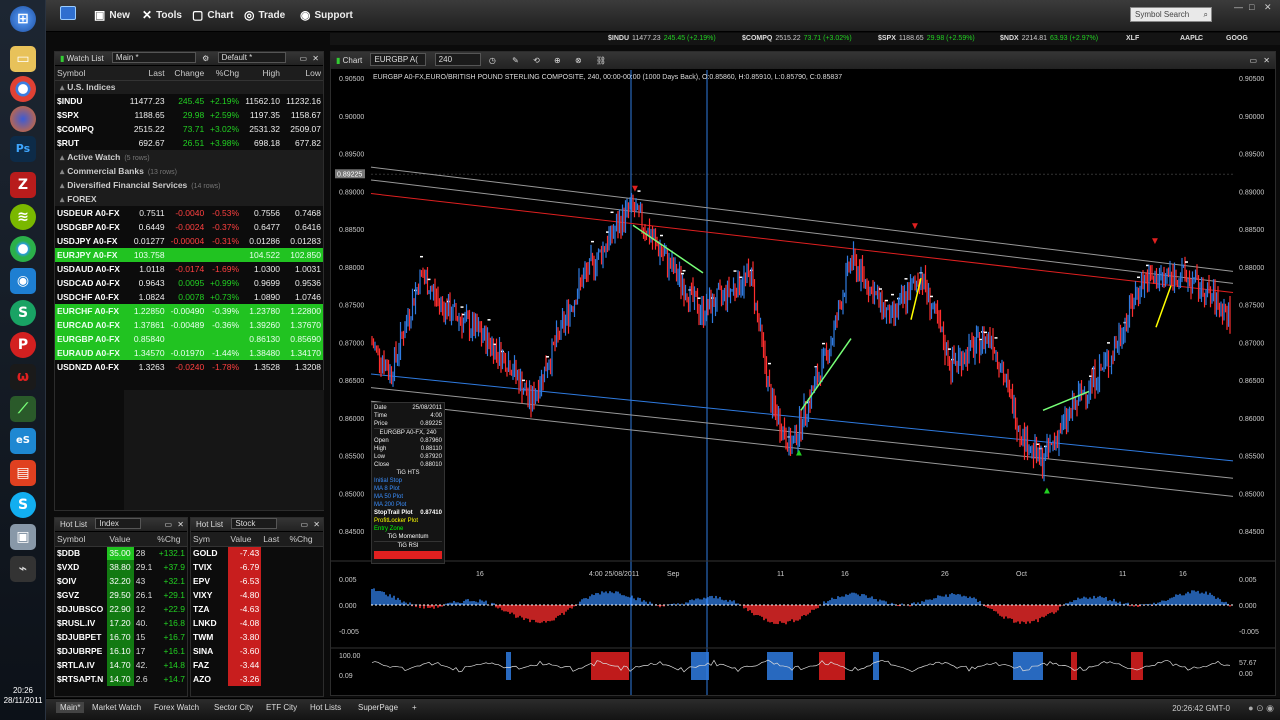 This screenshot has width=1280, height=720. Describe the element at coordinates (1238, 7) in the screenshot. I see `minimize-button: —` at that location.